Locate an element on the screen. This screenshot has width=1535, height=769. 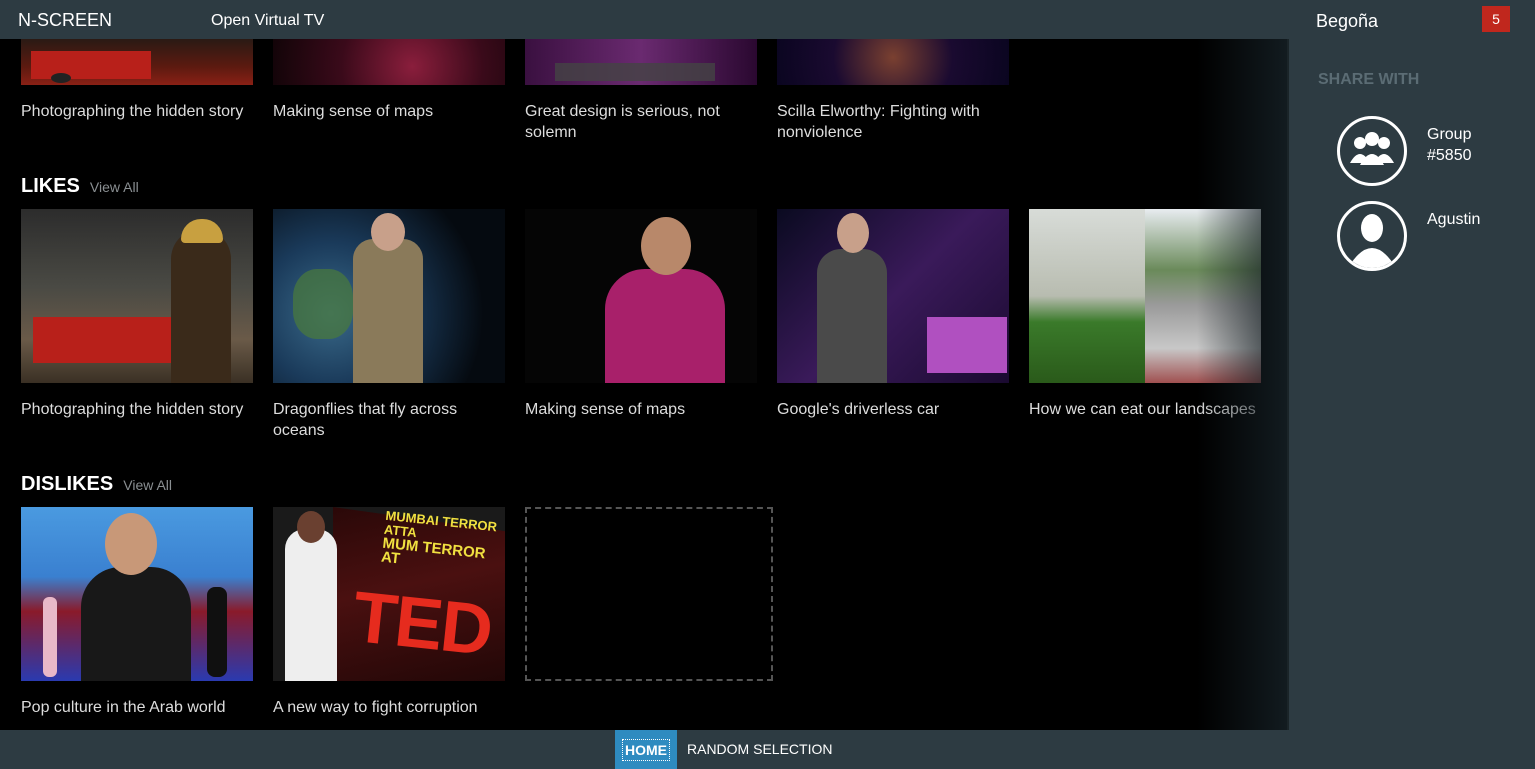
share-contact-group: Group #5850 is located at coordinates (1422, 151).